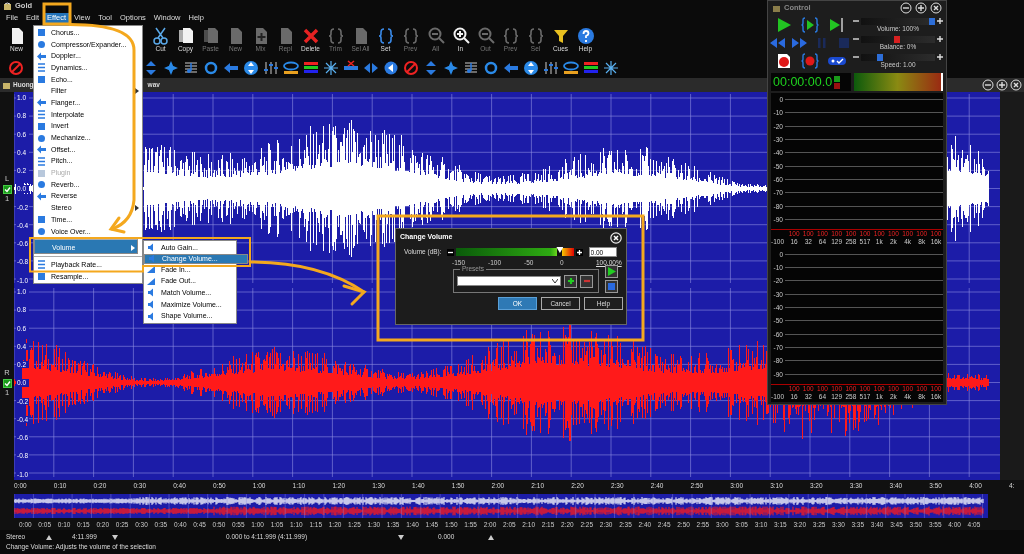  Describe the element at coordinates (57, 14) in the screenshot. I see `highlight-frame` at that location.